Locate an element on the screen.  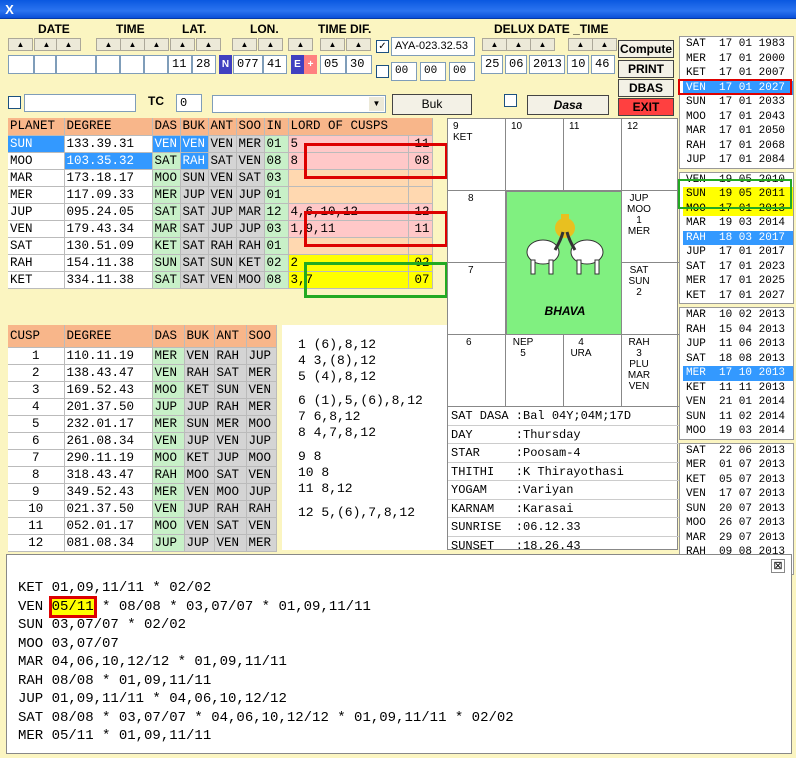
dasa-item: SAT 17 01 1983 is located at coordinates (738, 44).